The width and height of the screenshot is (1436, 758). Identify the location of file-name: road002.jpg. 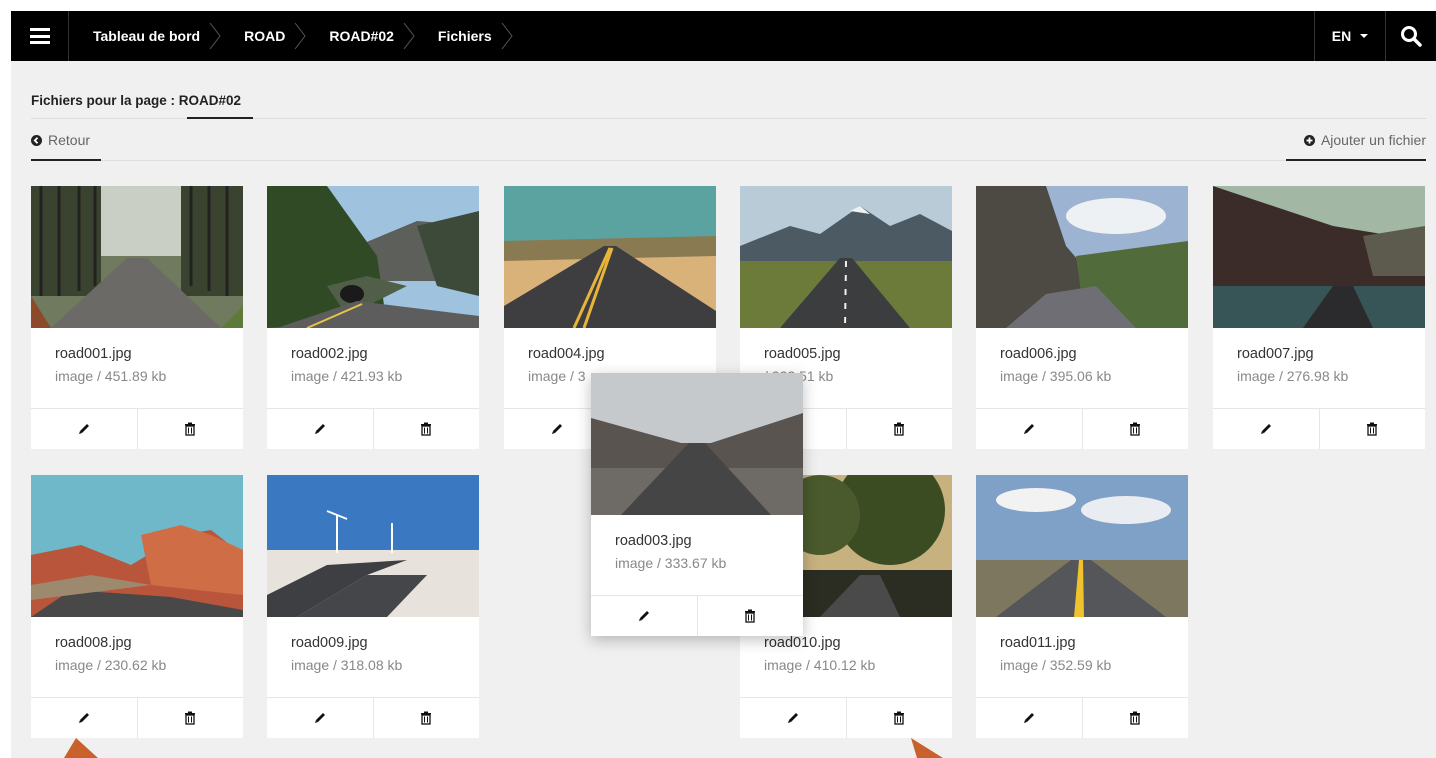
(329, 354).